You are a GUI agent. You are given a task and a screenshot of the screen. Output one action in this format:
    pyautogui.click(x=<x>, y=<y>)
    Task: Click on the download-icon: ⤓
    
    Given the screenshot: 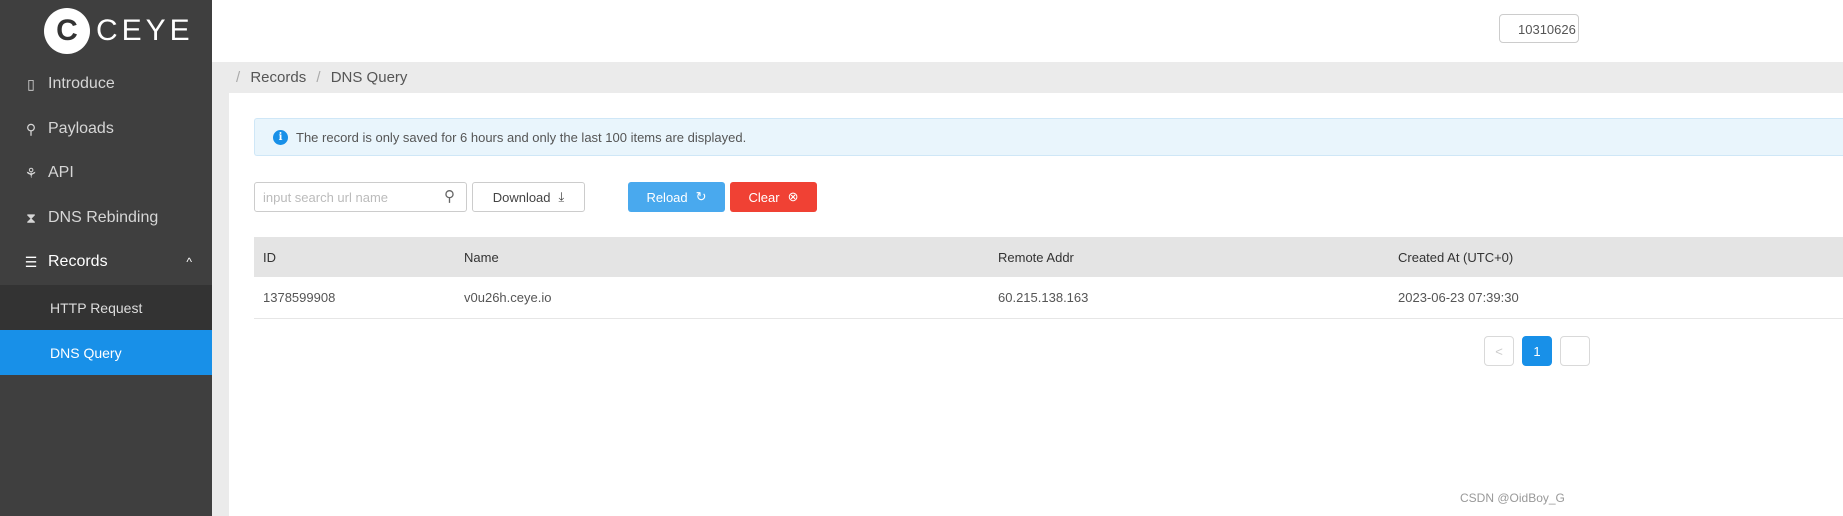 What is the action you would take?
    pyautogui.click(x=561, y=196)
    